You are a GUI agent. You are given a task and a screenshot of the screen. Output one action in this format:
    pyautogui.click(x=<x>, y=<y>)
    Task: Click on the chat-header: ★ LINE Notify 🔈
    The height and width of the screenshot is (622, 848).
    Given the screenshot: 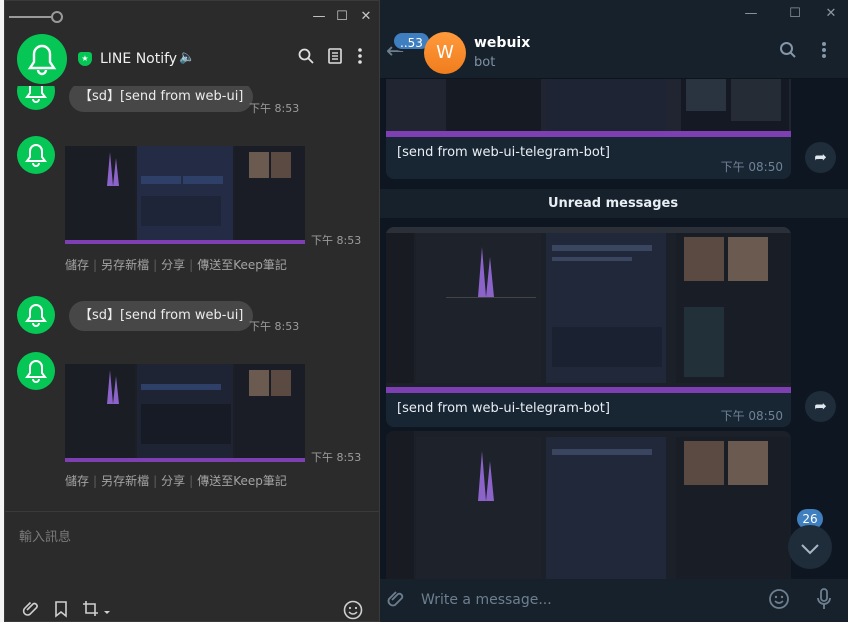 What is the action you would take?
    pyautogui.click(x=192, y=60)
    